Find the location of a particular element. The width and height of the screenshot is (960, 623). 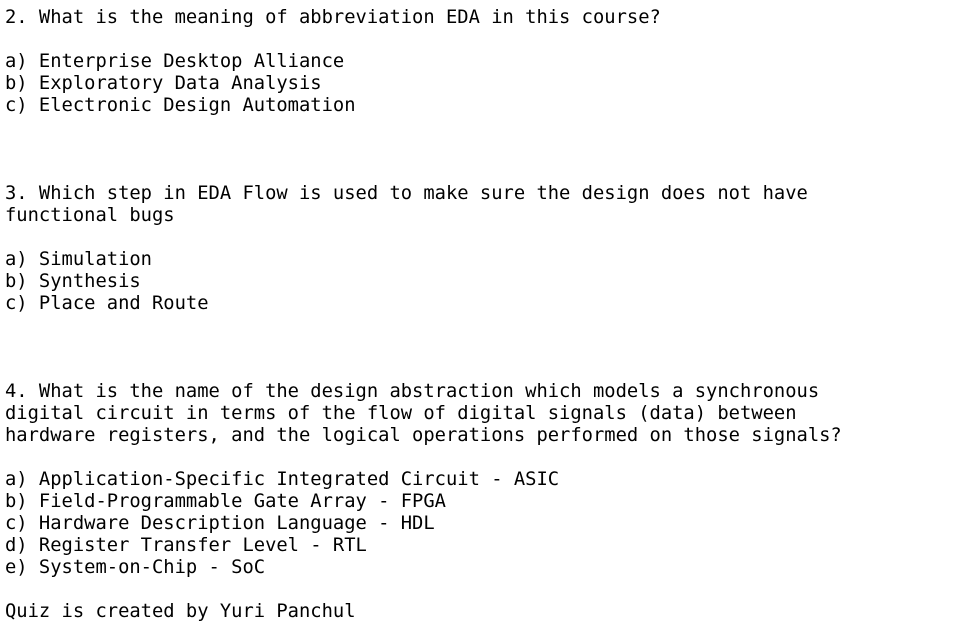

option-line: b) Field-Programmable Gate Array - FPGA is located at coordinates (482, 502).